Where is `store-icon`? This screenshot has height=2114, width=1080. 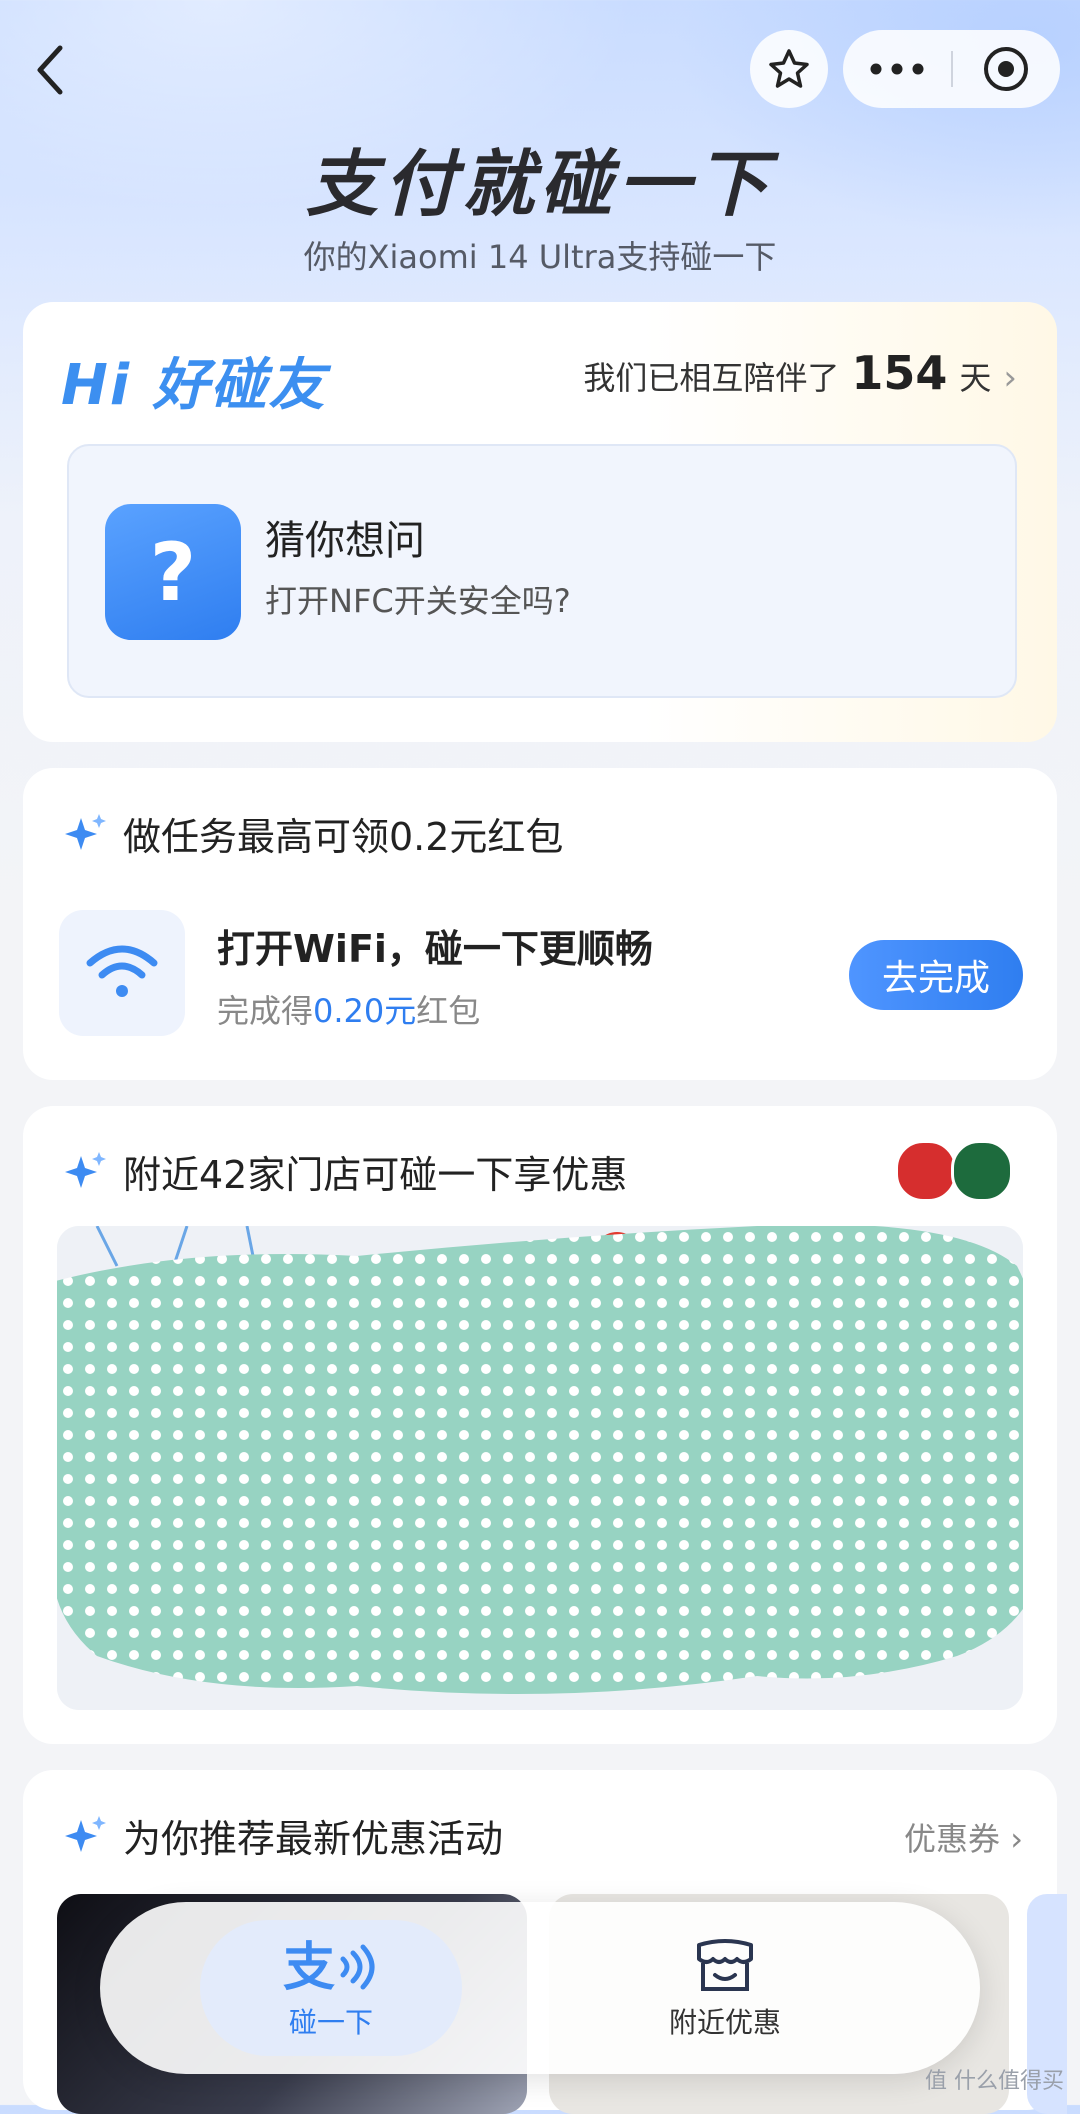 store-icon is located at coordinates (725, 1965).